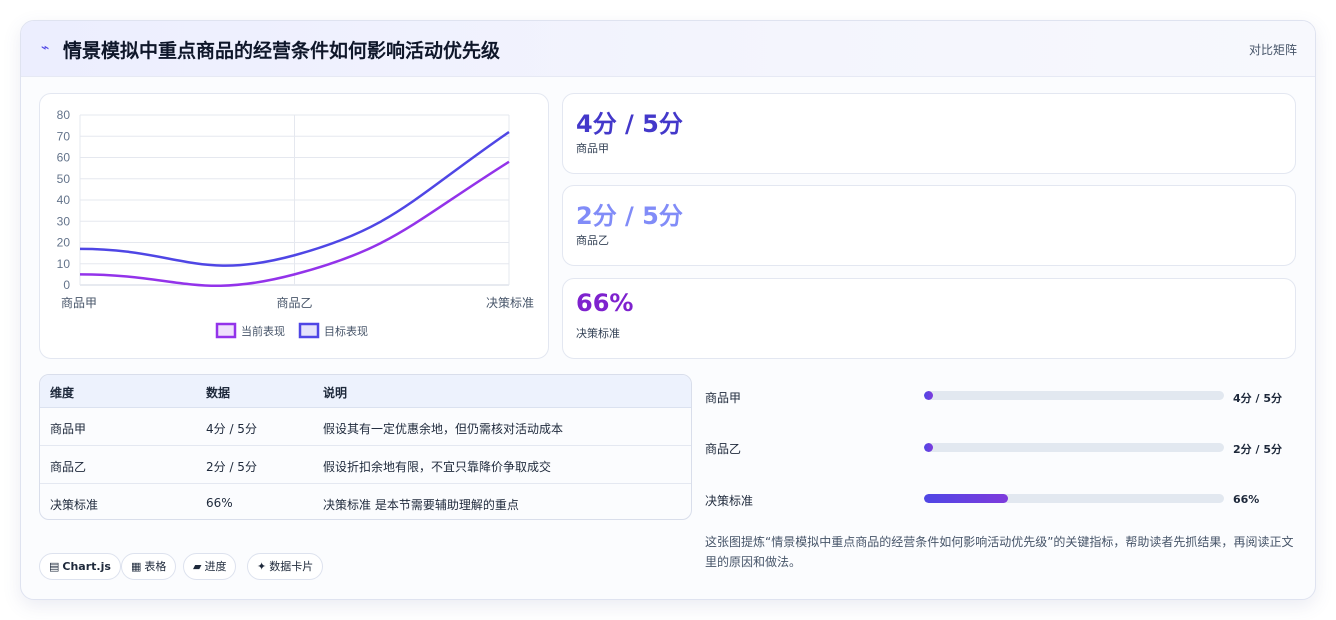 The image size is (1336, 620). What do you see at coordinates (1272, 50) in the screenshot?
I see `header-tag: 对比矩阵` at bounding box center [1272, 50].